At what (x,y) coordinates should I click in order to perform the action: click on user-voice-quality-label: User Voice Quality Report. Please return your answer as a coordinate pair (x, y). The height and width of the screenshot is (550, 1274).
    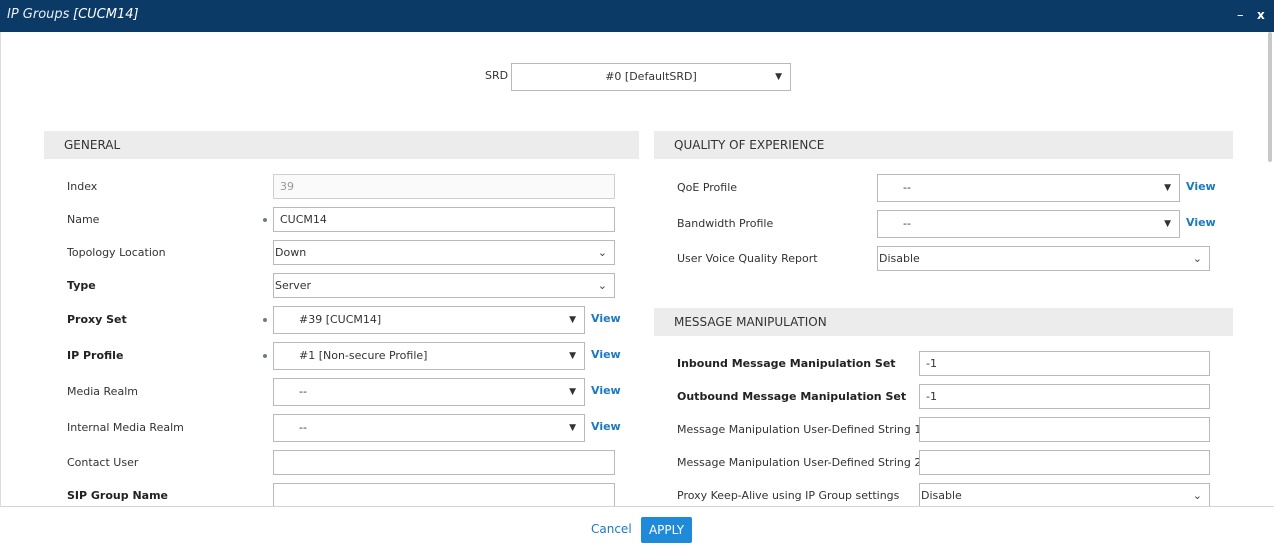
    Looking at the image, I should click on (747, 258).